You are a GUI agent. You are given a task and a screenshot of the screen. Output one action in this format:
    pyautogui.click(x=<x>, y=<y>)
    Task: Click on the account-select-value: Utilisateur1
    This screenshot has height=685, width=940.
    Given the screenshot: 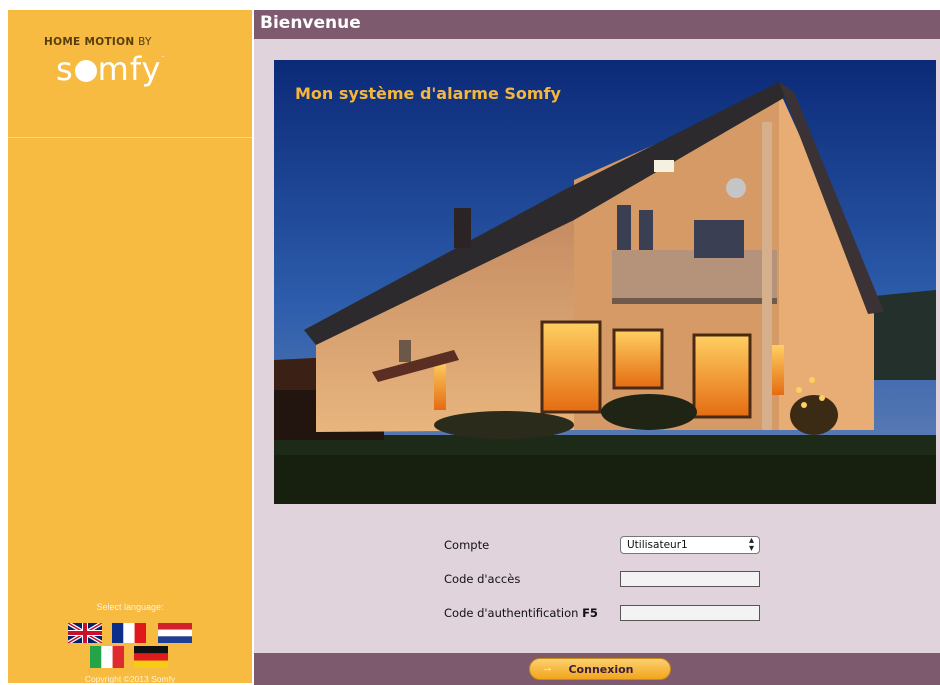 What is the action you would take?
    pyautogui.click(x=657, y=545)
    